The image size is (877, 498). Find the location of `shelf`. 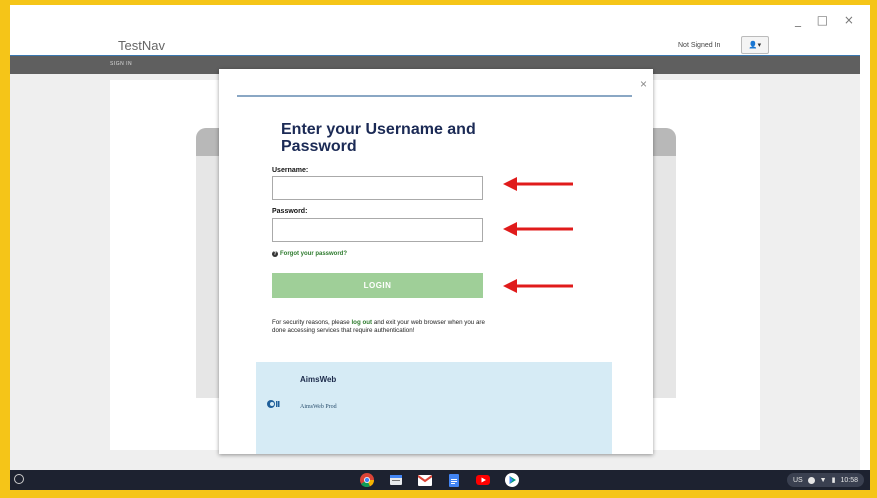

shelf is located at coordinates (439, 480).